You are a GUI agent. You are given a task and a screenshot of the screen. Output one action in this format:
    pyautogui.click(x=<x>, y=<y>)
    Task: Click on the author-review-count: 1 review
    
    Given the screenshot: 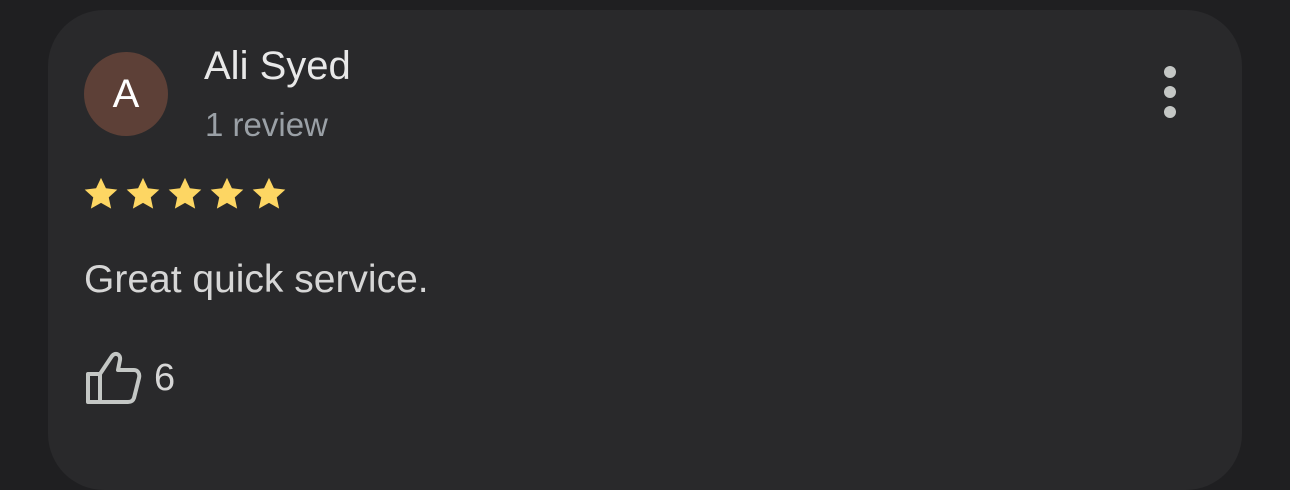 What is the action you would take?
    pyautogui.click(x=266, y=124)
    